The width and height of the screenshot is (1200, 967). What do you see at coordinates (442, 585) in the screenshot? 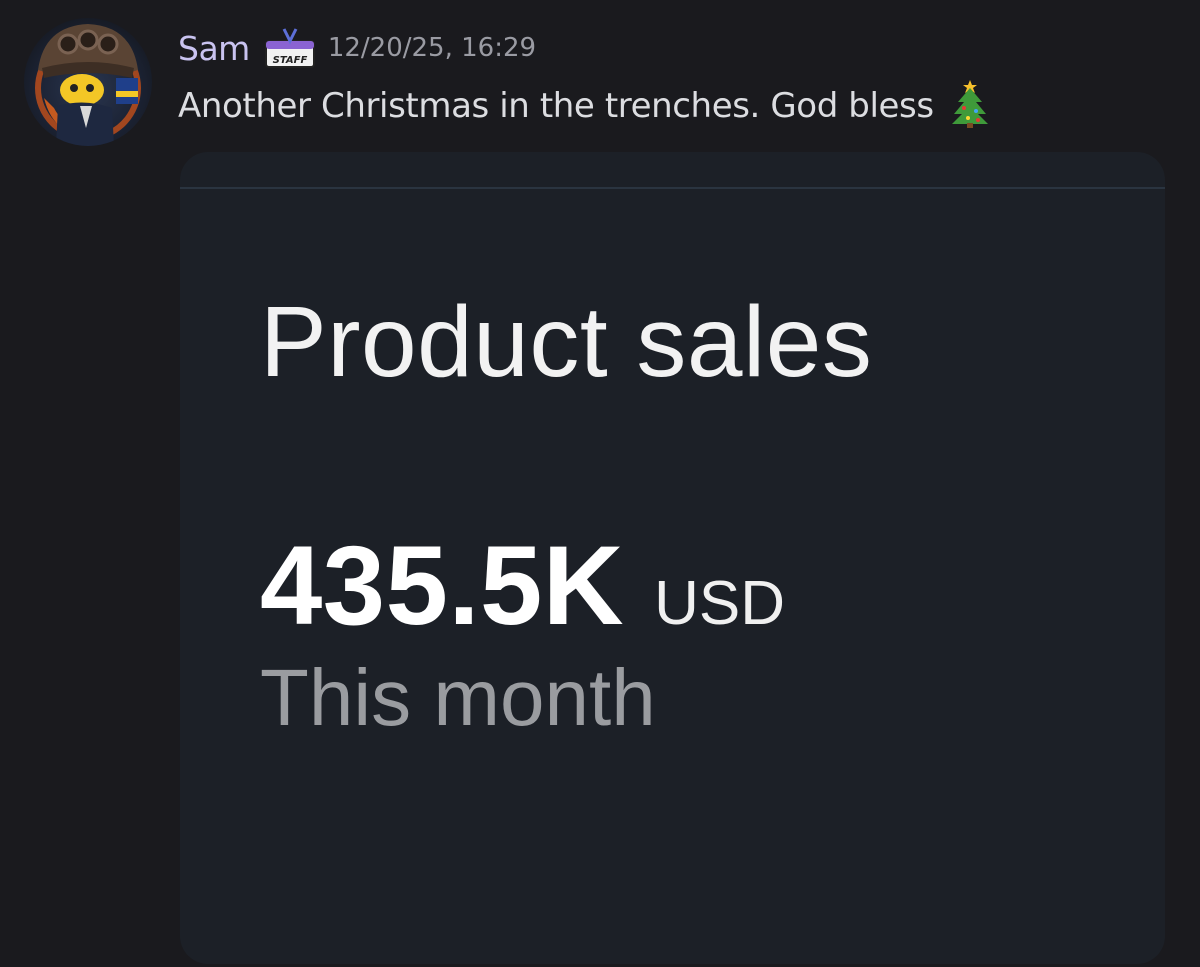
I see `metric-value: 435.5K` at bounding box center [442, 585].